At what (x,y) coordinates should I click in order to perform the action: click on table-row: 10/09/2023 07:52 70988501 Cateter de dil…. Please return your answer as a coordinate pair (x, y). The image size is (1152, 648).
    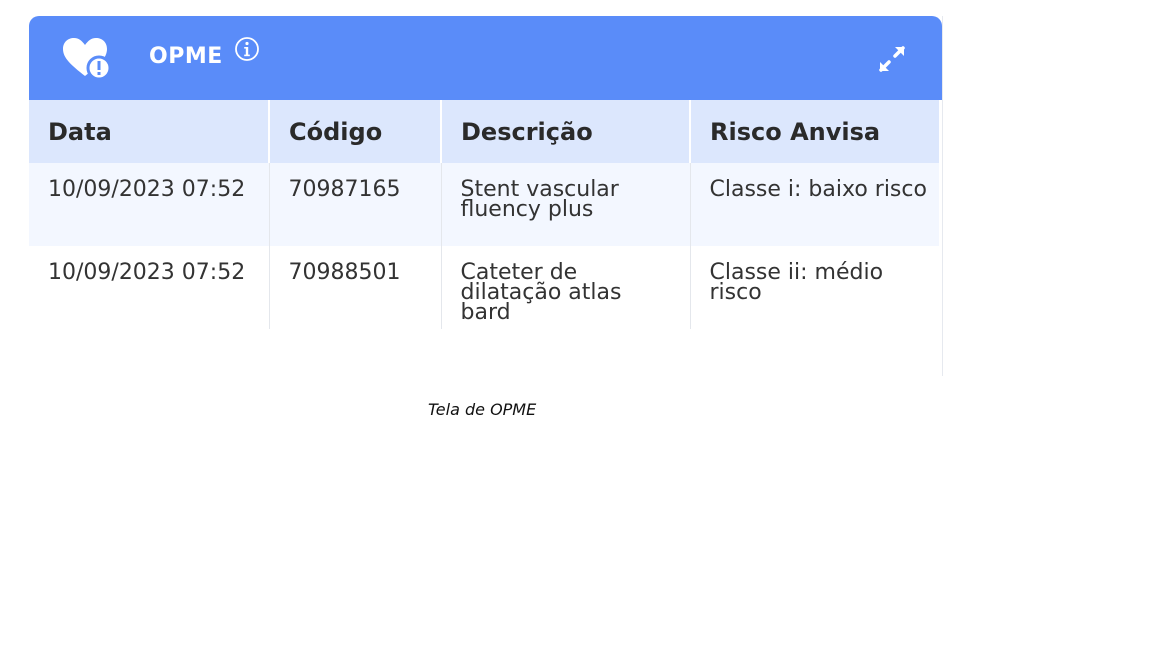
    Looking at the image, I should click on (484, 287).